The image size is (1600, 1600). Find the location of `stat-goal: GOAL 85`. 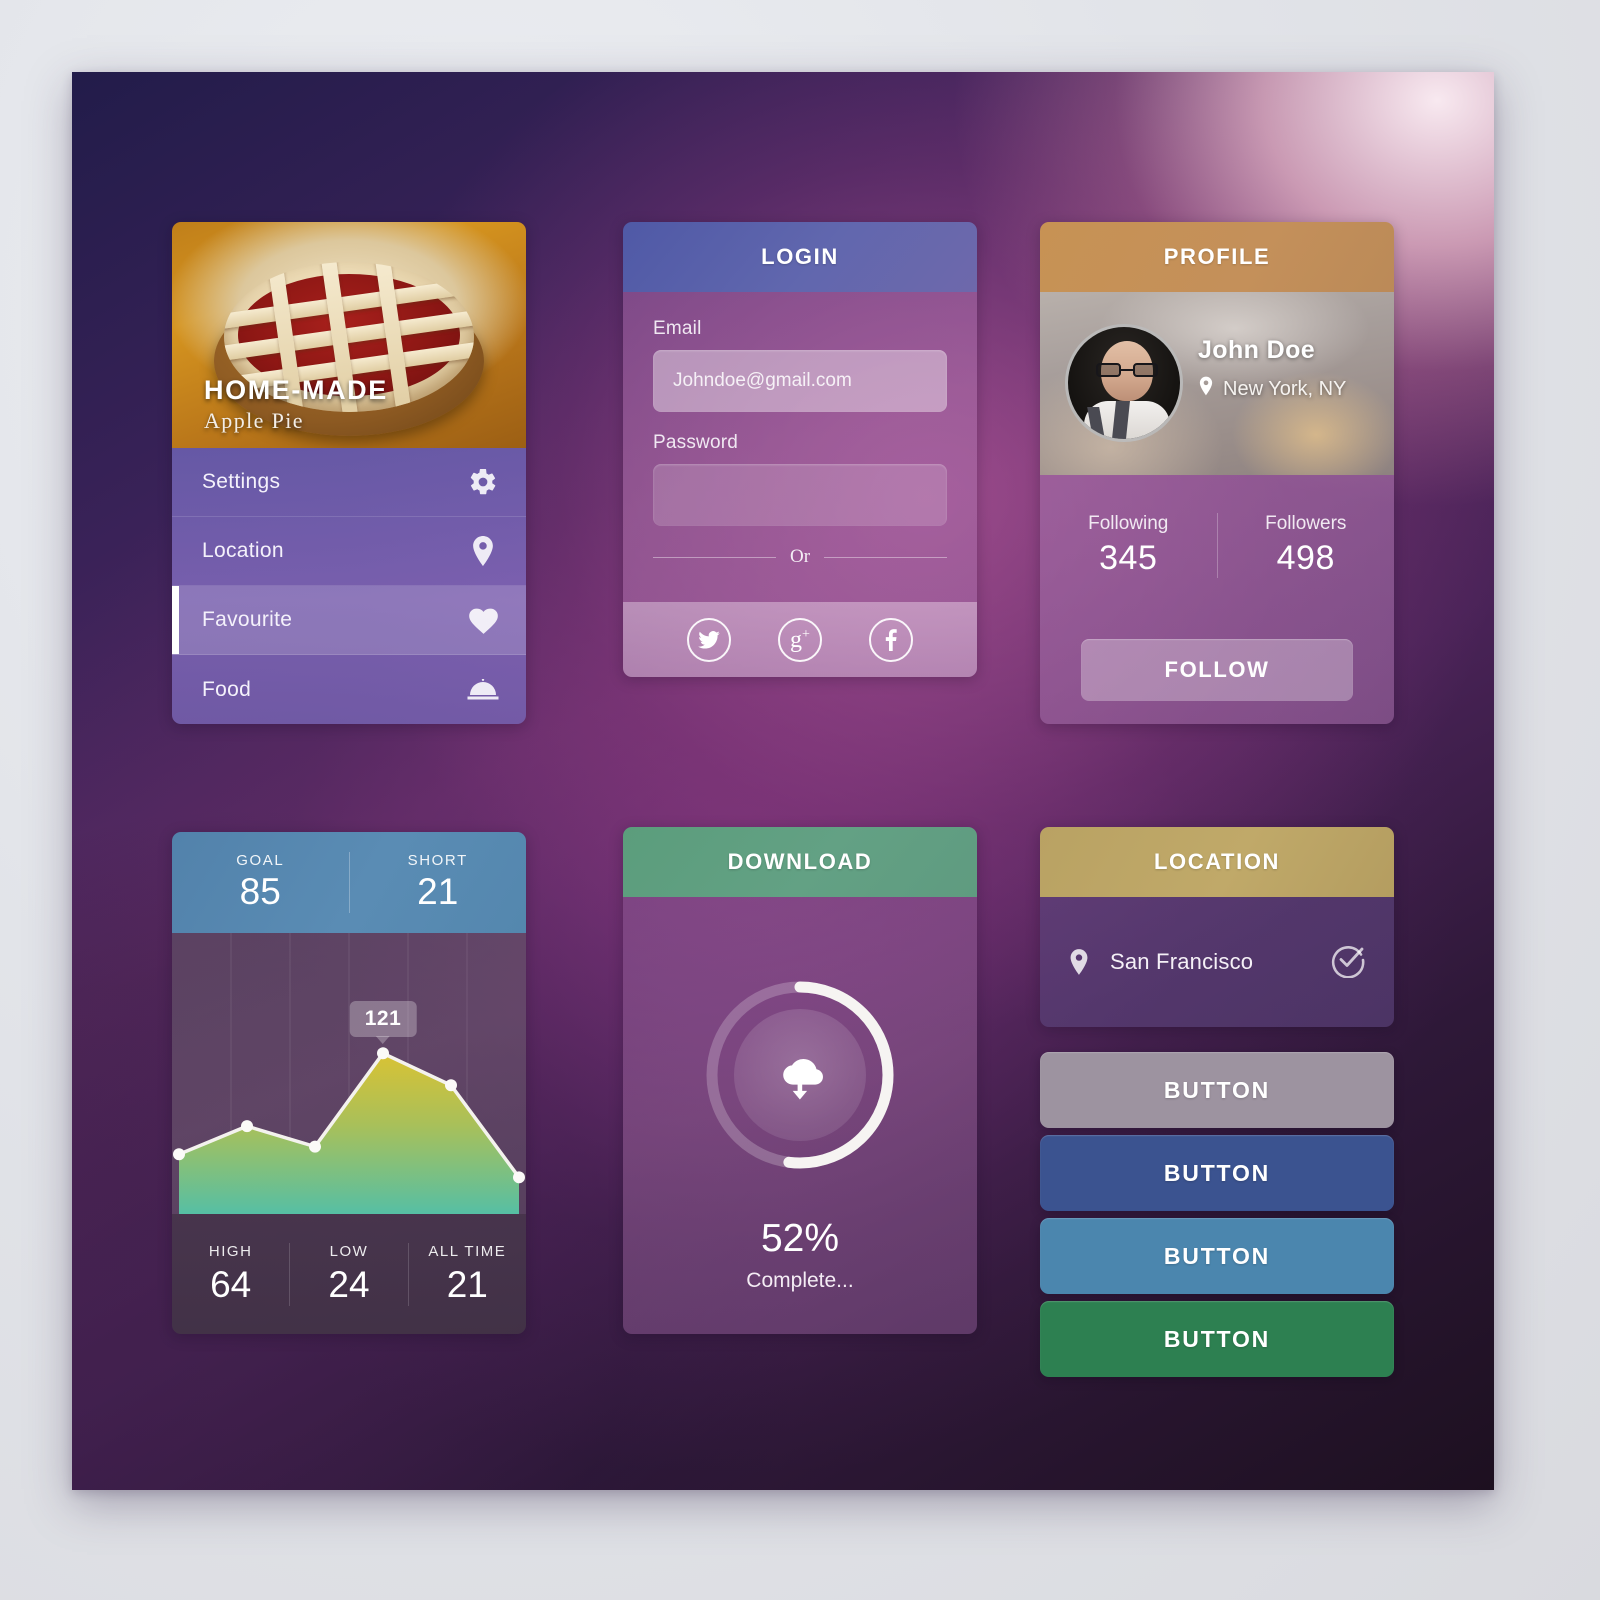

stat-goal: GOAL 85 is located at coordinates (260, 882).